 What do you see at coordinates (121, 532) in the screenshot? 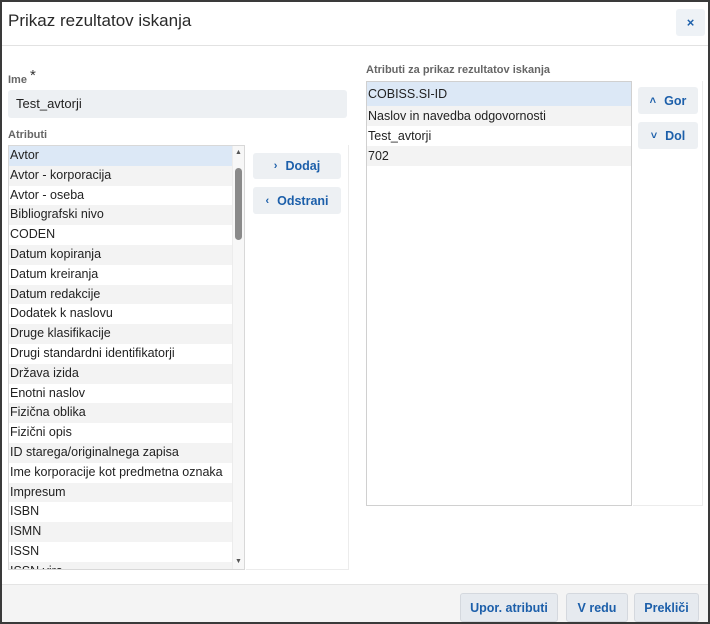
I see `attribute-list-item: ISMN` at bounding box center [121, 532].